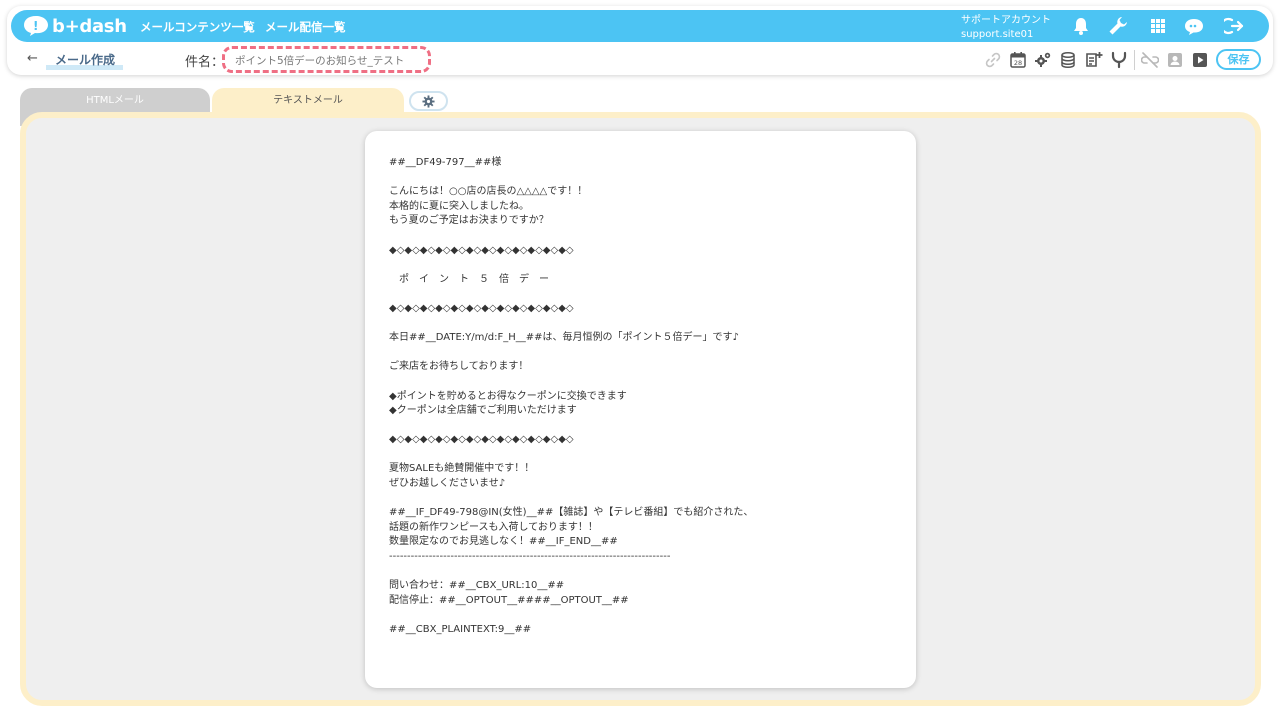  Describe the element at coordinates (326, 59) in the screenshot. I see `subject-input: ポイント5倍デーのお知らせ_テスト` at that location.